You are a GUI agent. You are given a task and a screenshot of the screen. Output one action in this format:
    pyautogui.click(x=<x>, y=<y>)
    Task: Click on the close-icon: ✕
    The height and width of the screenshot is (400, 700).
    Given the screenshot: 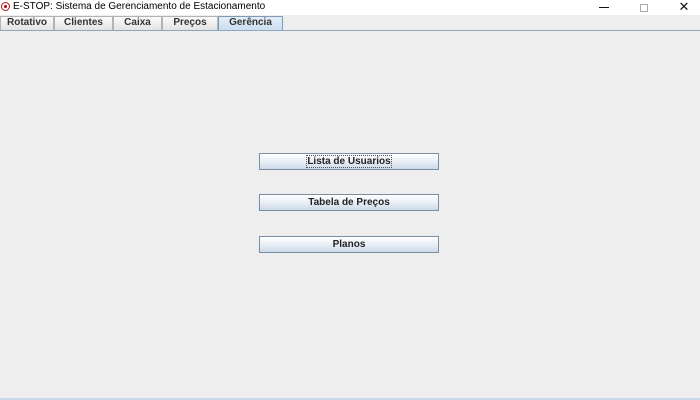 What is the action you would take?
    pyautogui.click(x=684, y=7)
    